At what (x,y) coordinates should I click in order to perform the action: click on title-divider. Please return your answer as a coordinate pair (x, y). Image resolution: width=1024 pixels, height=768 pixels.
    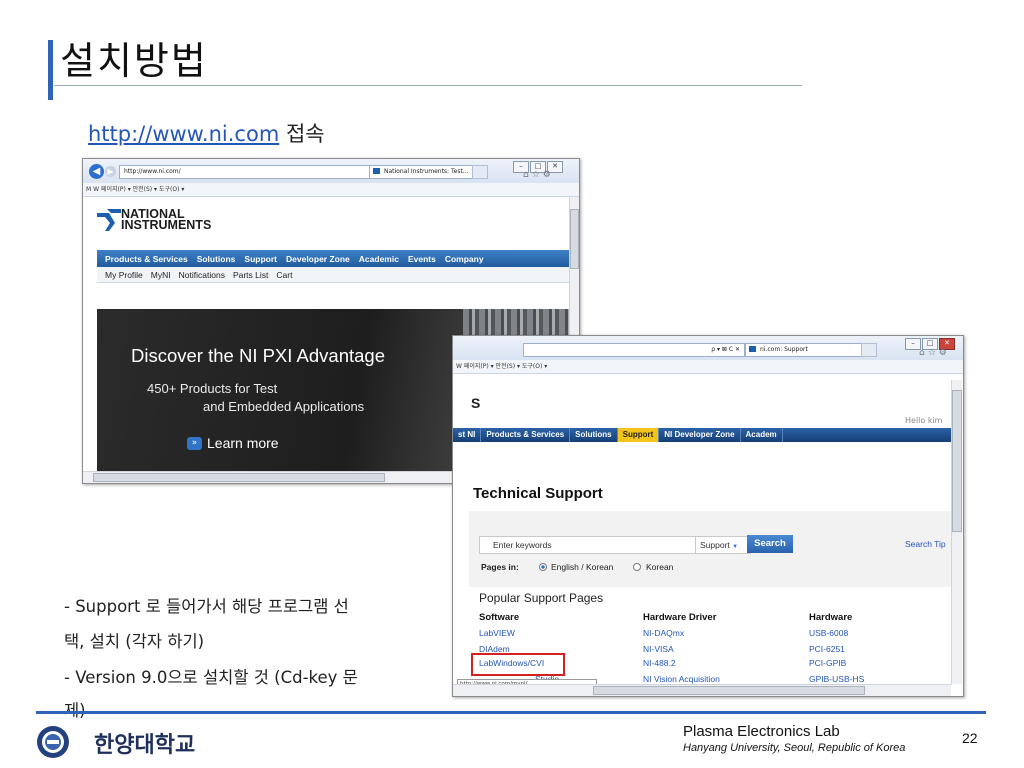
    Looking at the image, I should click on (428, 85).